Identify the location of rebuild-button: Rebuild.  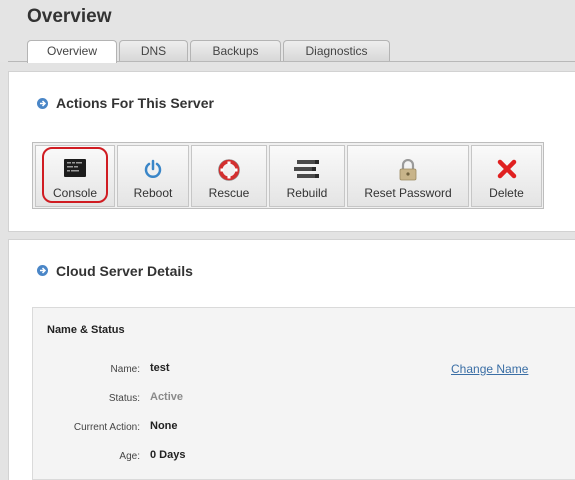
(307, 176).